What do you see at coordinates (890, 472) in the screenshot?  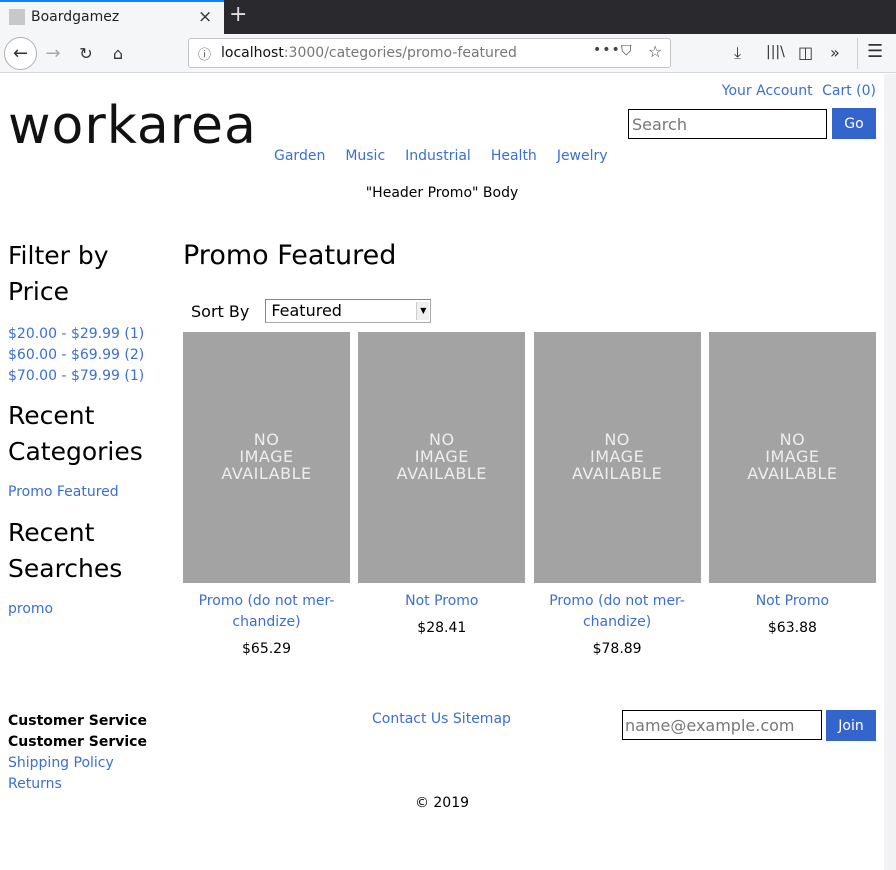 I see `page-scrollbar` at bounding box center [890, 472].